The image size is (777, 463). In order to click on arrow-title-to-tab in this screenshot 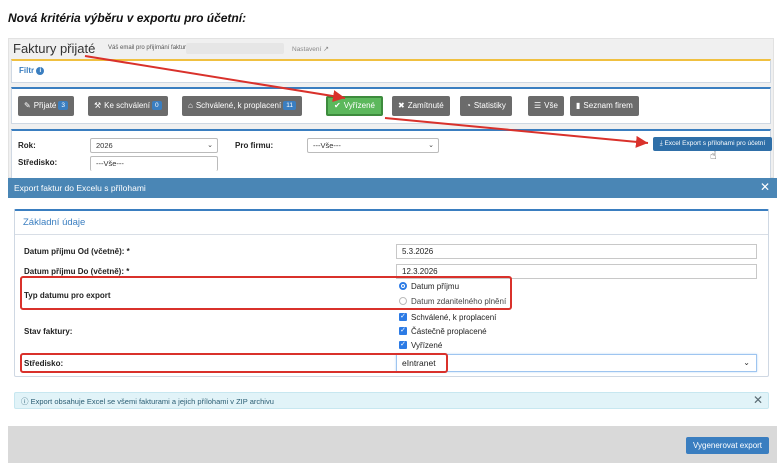, I will do `click(215, 79)`.